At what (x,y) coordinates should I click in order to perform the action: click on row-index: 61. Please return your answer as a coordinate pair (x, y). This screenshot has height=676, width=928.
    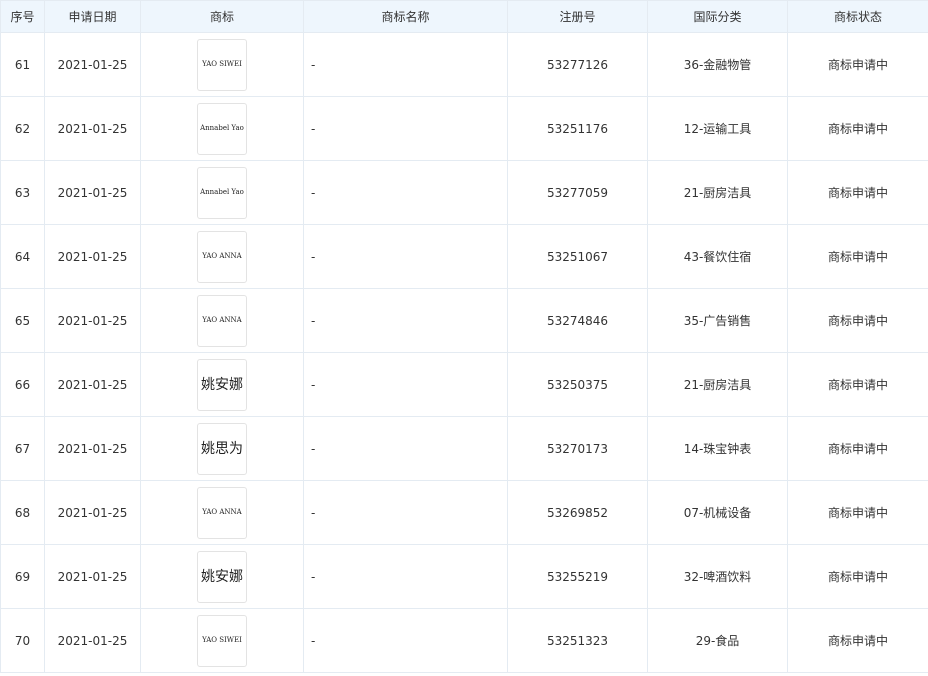
    Looking at the image, I should click on (22, 64).